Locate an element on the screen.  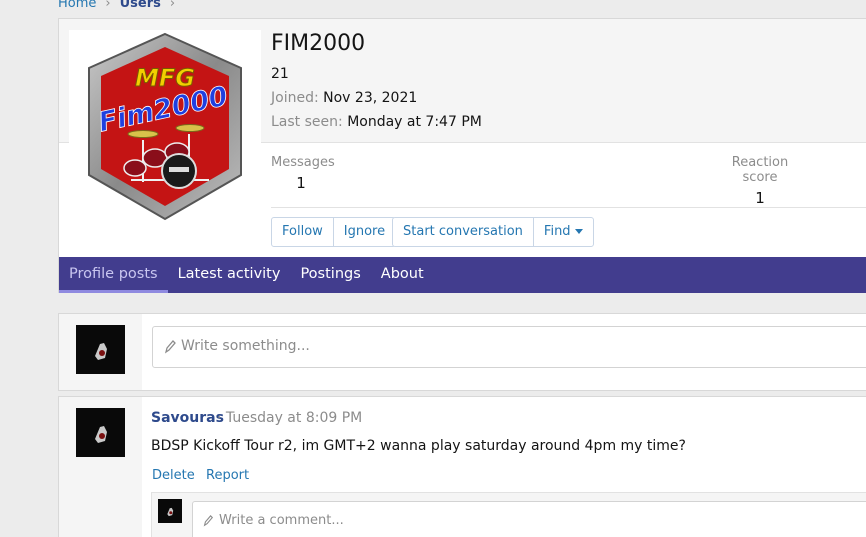
delete-link: Delete is located at coordinates (173, 475).